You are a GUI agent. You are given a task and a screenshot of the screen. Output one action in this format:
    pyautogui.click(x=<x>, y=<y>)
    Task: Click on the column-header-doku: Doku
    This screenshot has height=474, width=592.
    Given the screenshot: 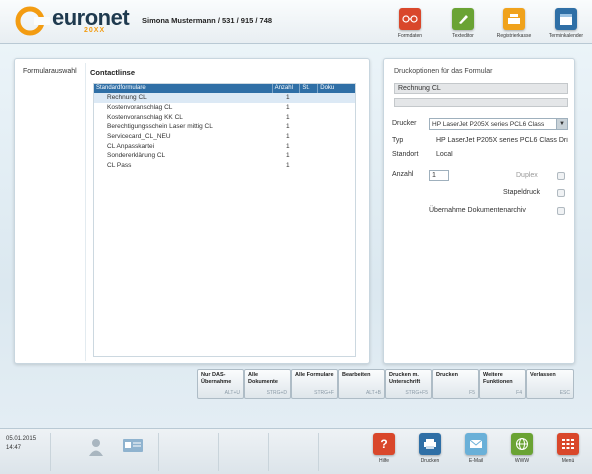 What is the action you would take?
    pyautogui.click(x=336, y=88)
    